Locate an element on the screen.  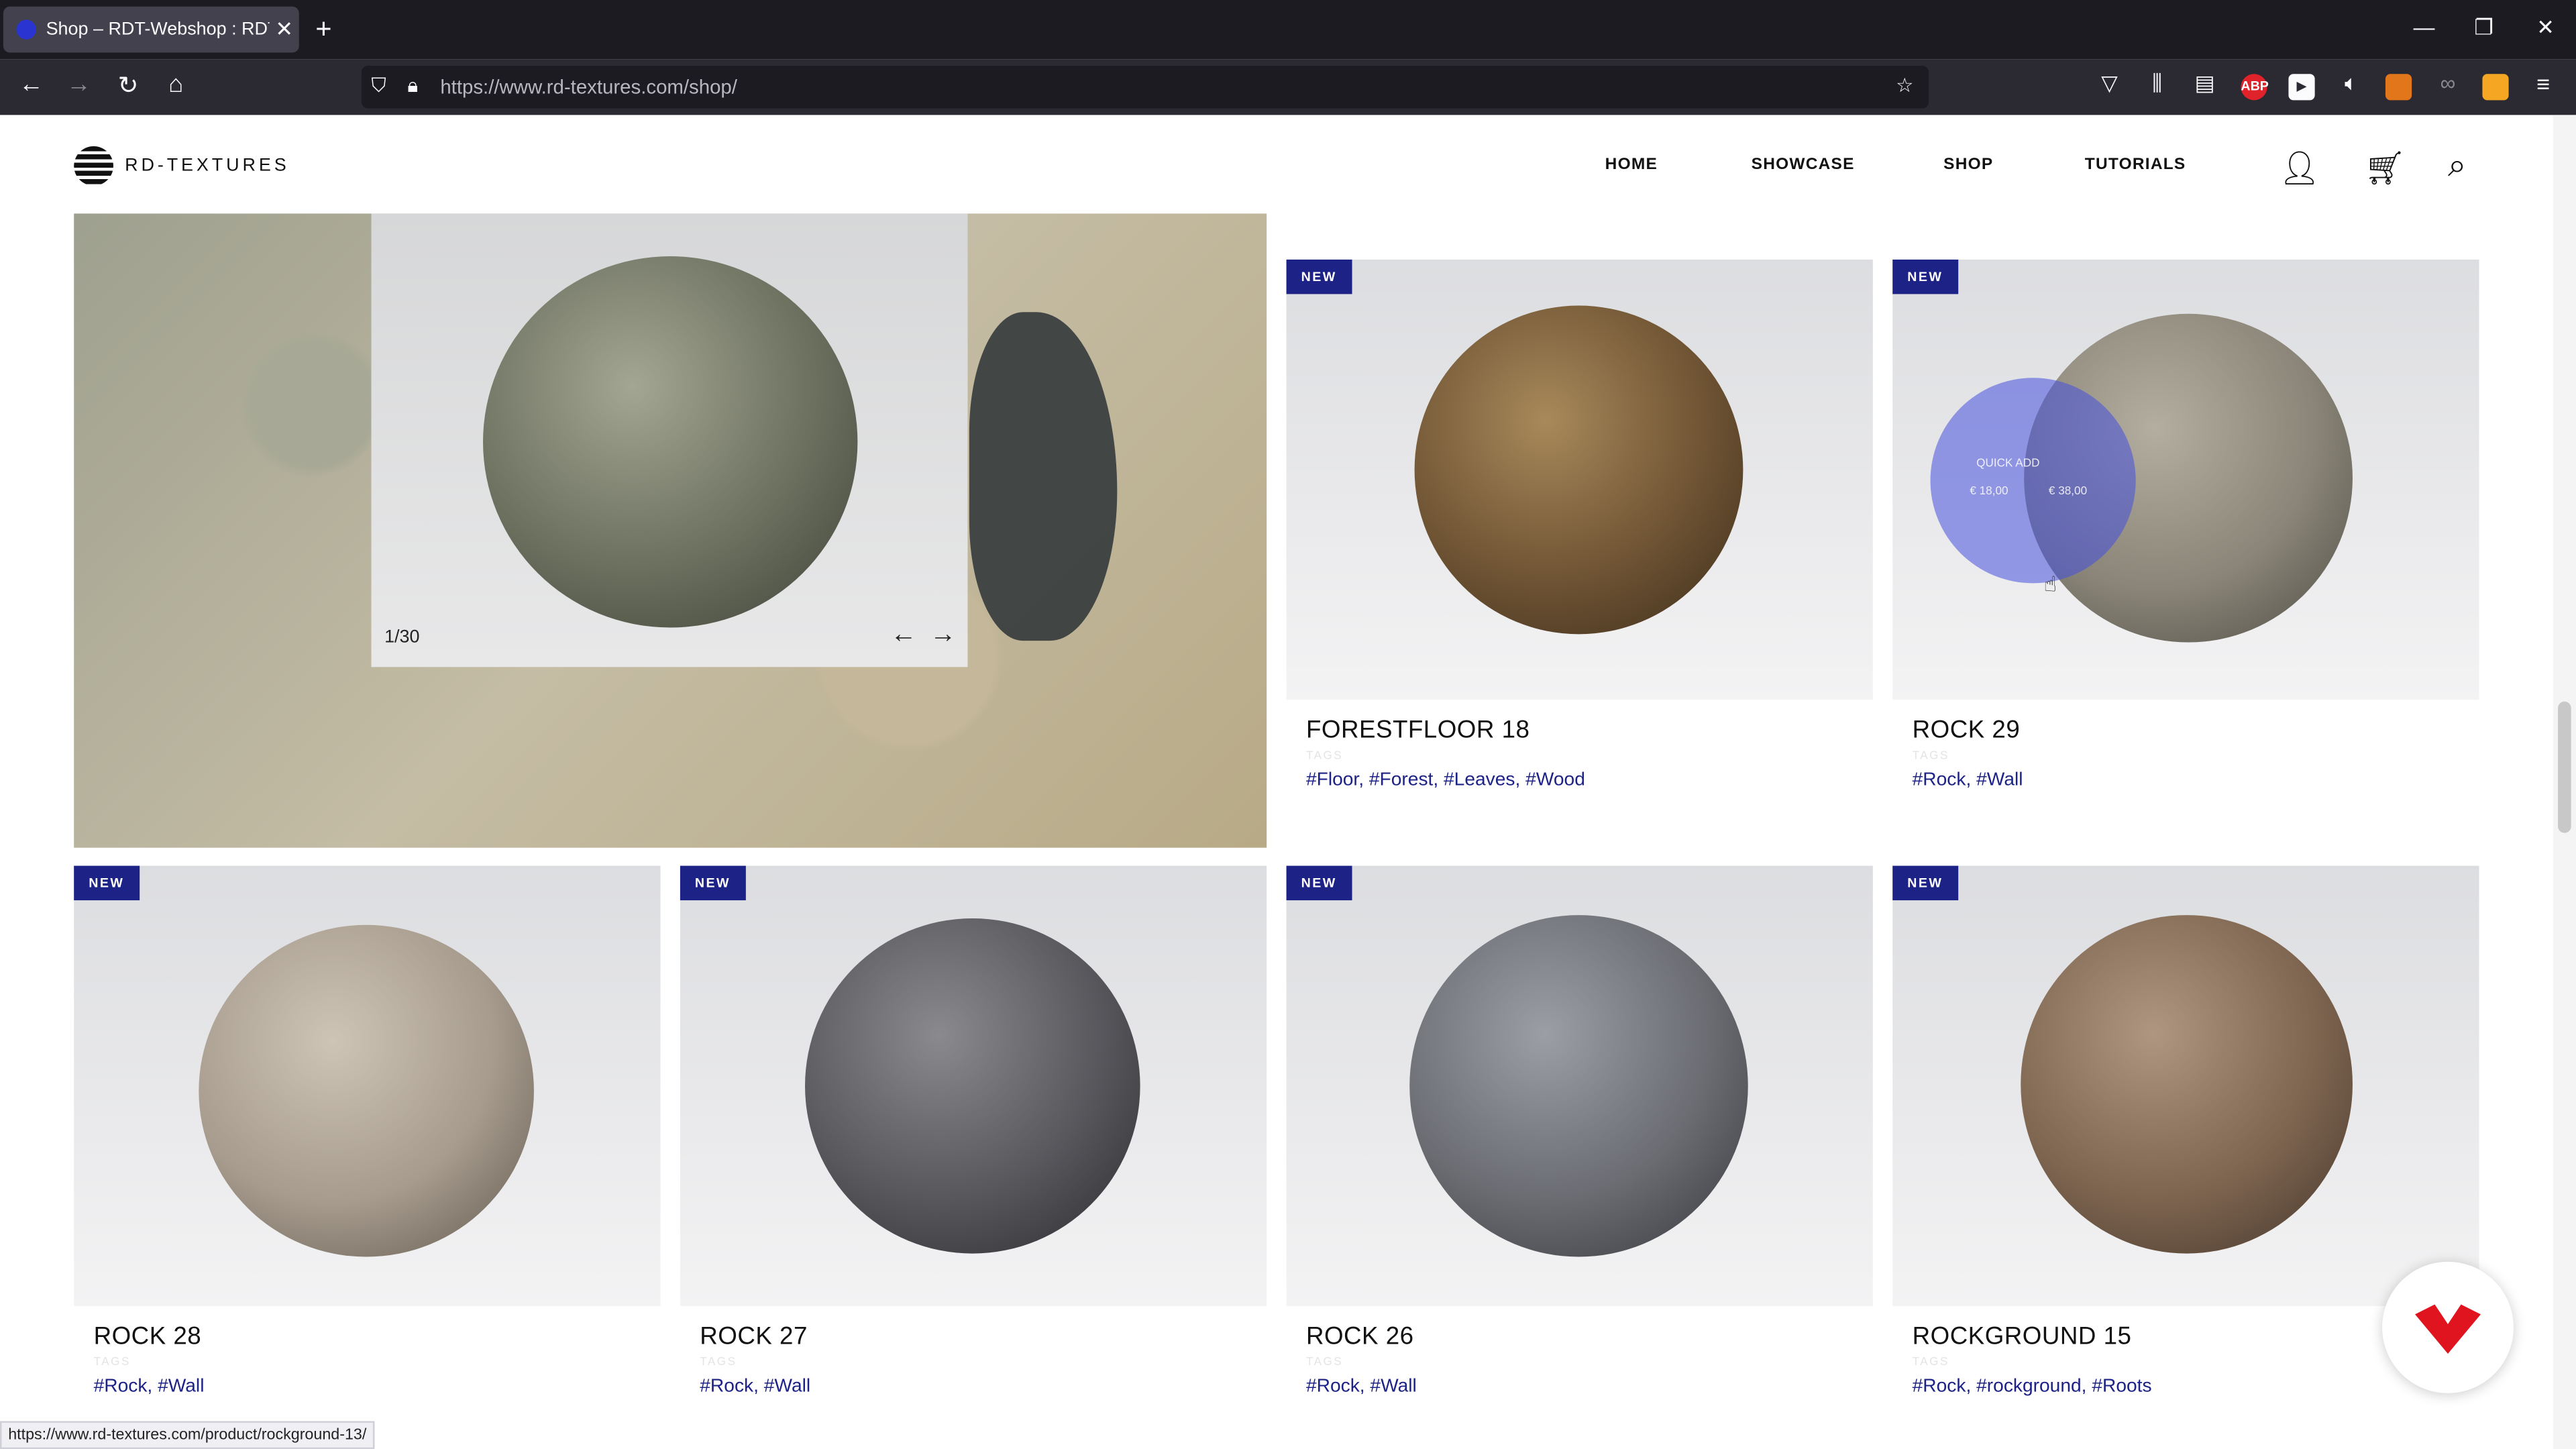
product-card: NEW ROCK 27 TAGS #Rock, #Wall is located at coordinates (973, 1157).